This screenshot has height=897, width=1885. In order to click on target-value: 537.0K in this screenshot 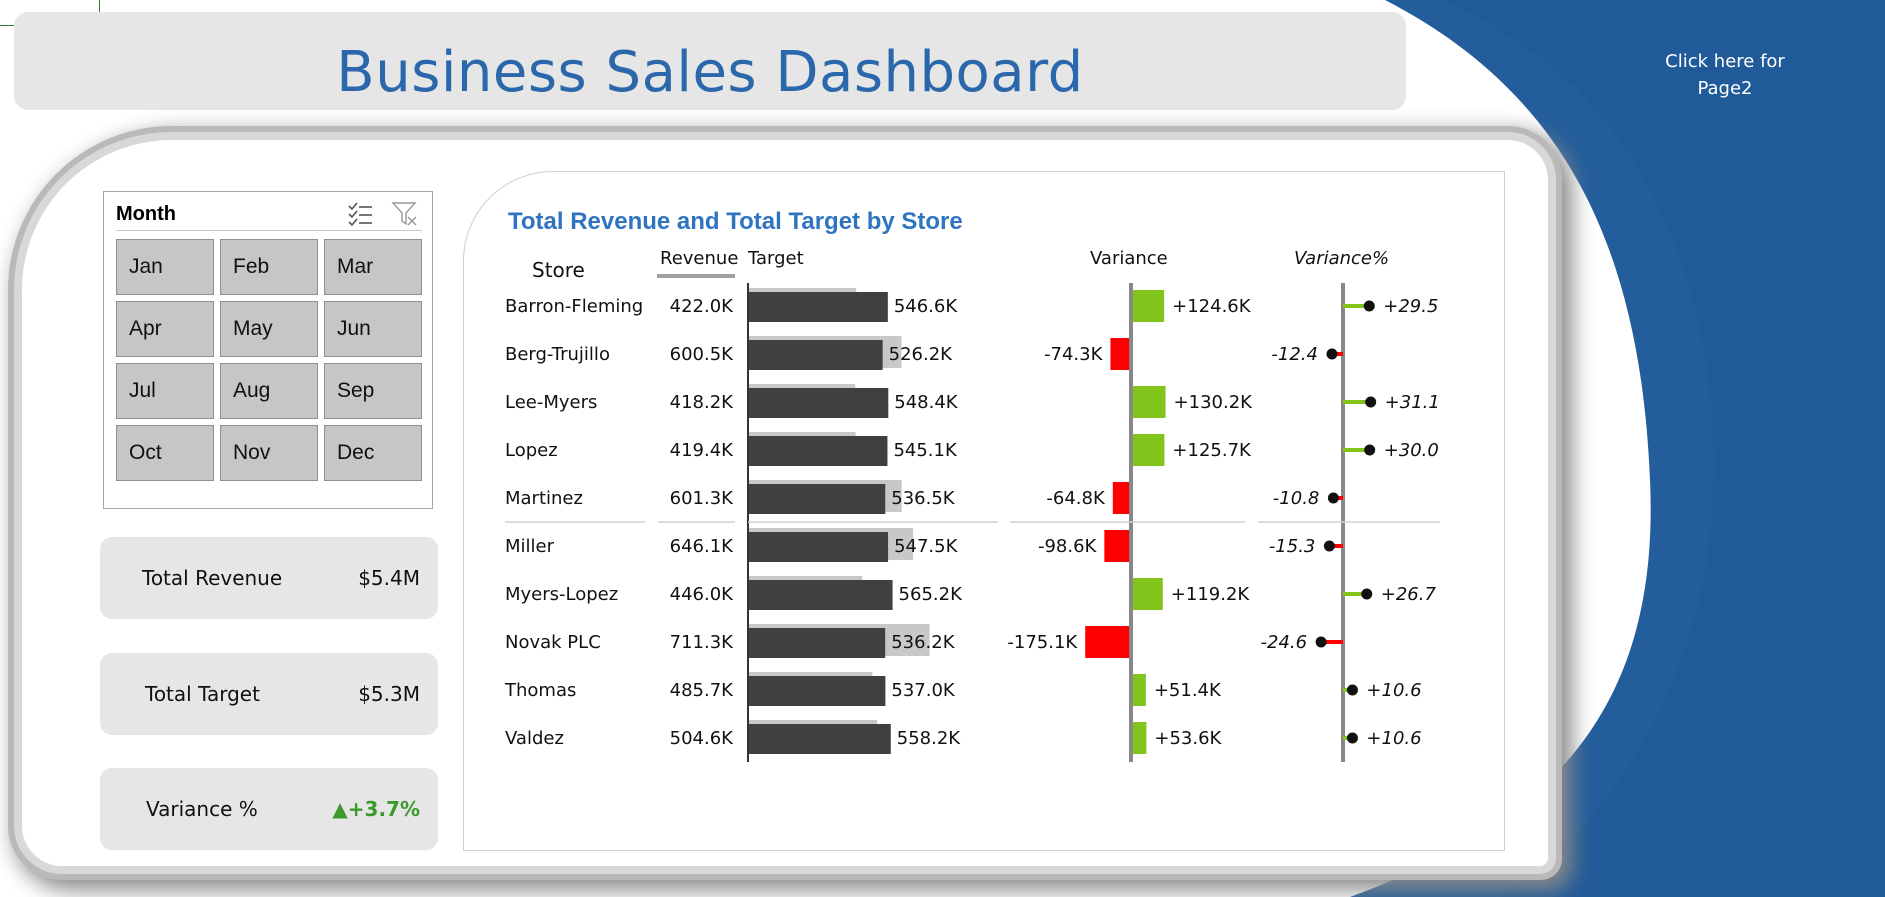, I will do `click(923, 690)`.